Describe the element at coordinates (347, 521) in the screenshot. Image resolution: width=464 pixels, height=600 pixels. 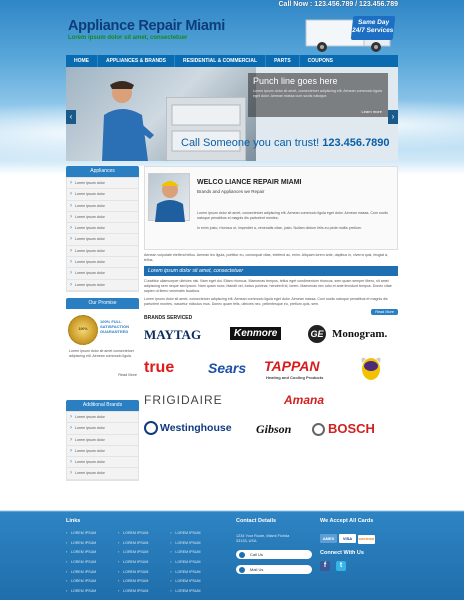
I see `cards-title: We Accept All Cards` at that location.